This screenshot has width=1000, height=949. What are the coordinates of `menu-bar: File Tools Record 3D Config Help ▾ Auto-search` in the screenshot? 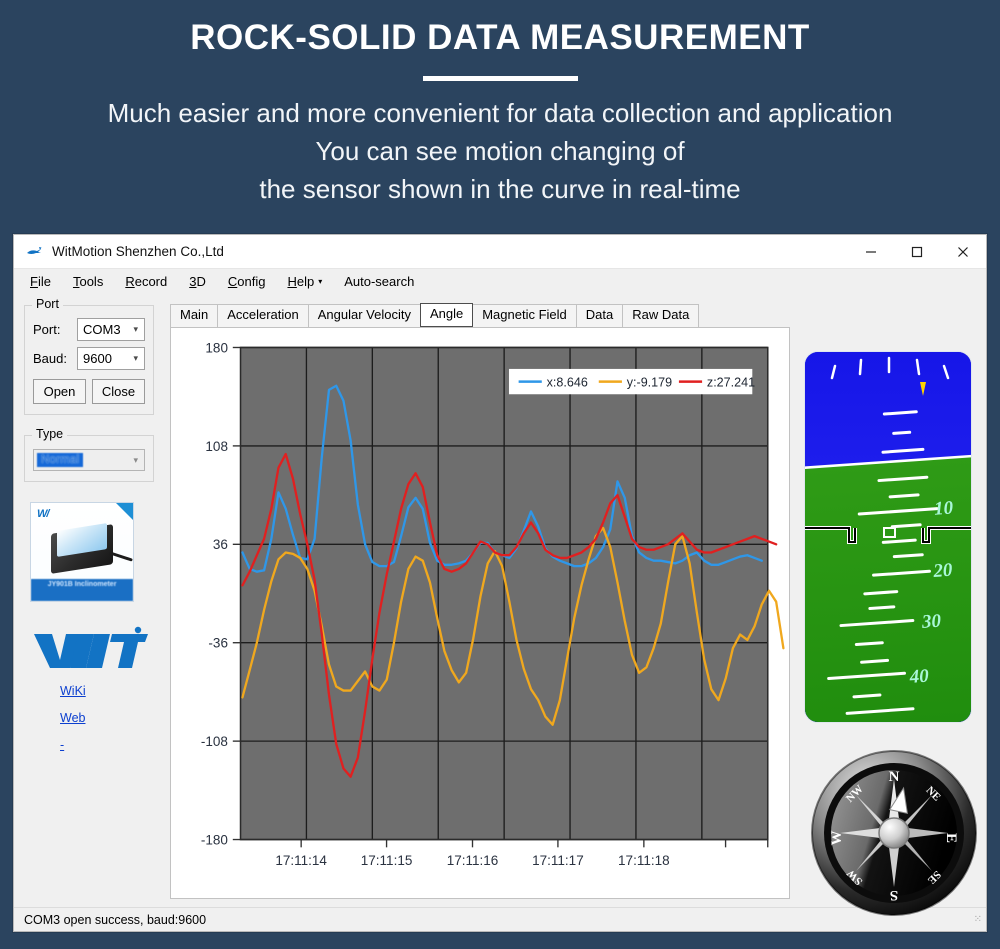 It's located at (500, 281).